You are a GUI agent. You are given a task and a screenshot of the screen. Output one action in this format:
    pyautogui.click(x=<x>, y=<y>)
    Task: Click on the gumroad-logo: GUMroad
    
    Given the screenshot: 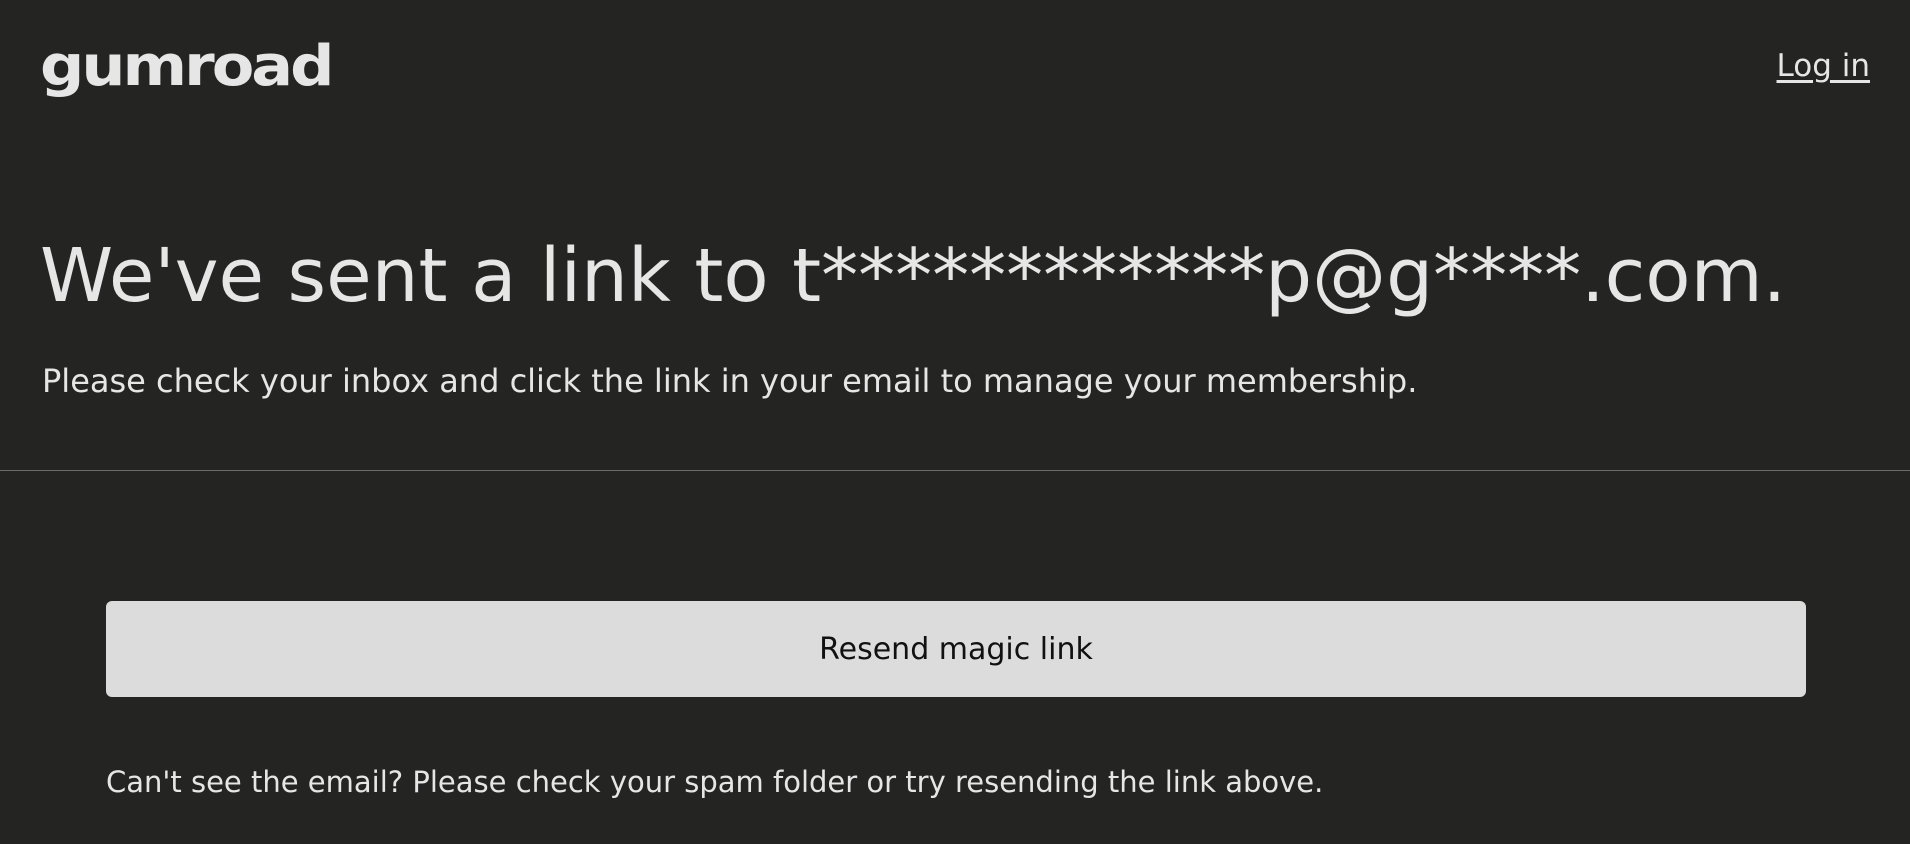 What is the action you would take?
    pyautogui.click(x=187, y=66)
    